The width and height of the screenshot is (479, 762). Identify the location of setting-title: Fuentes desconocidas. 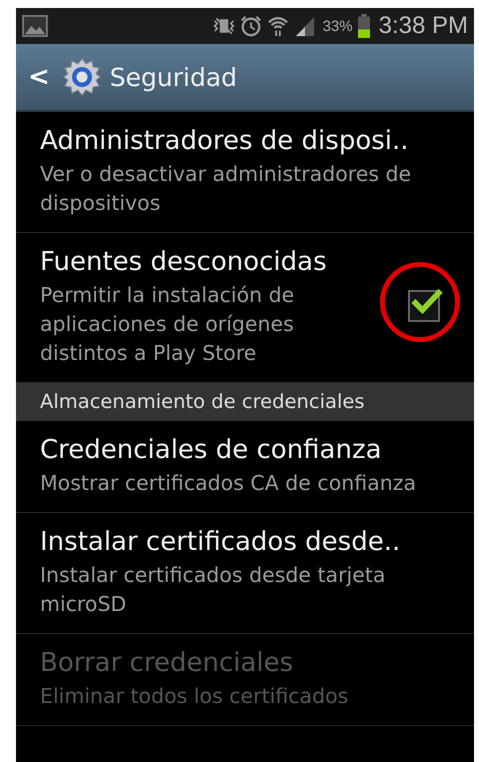
(184, 262).